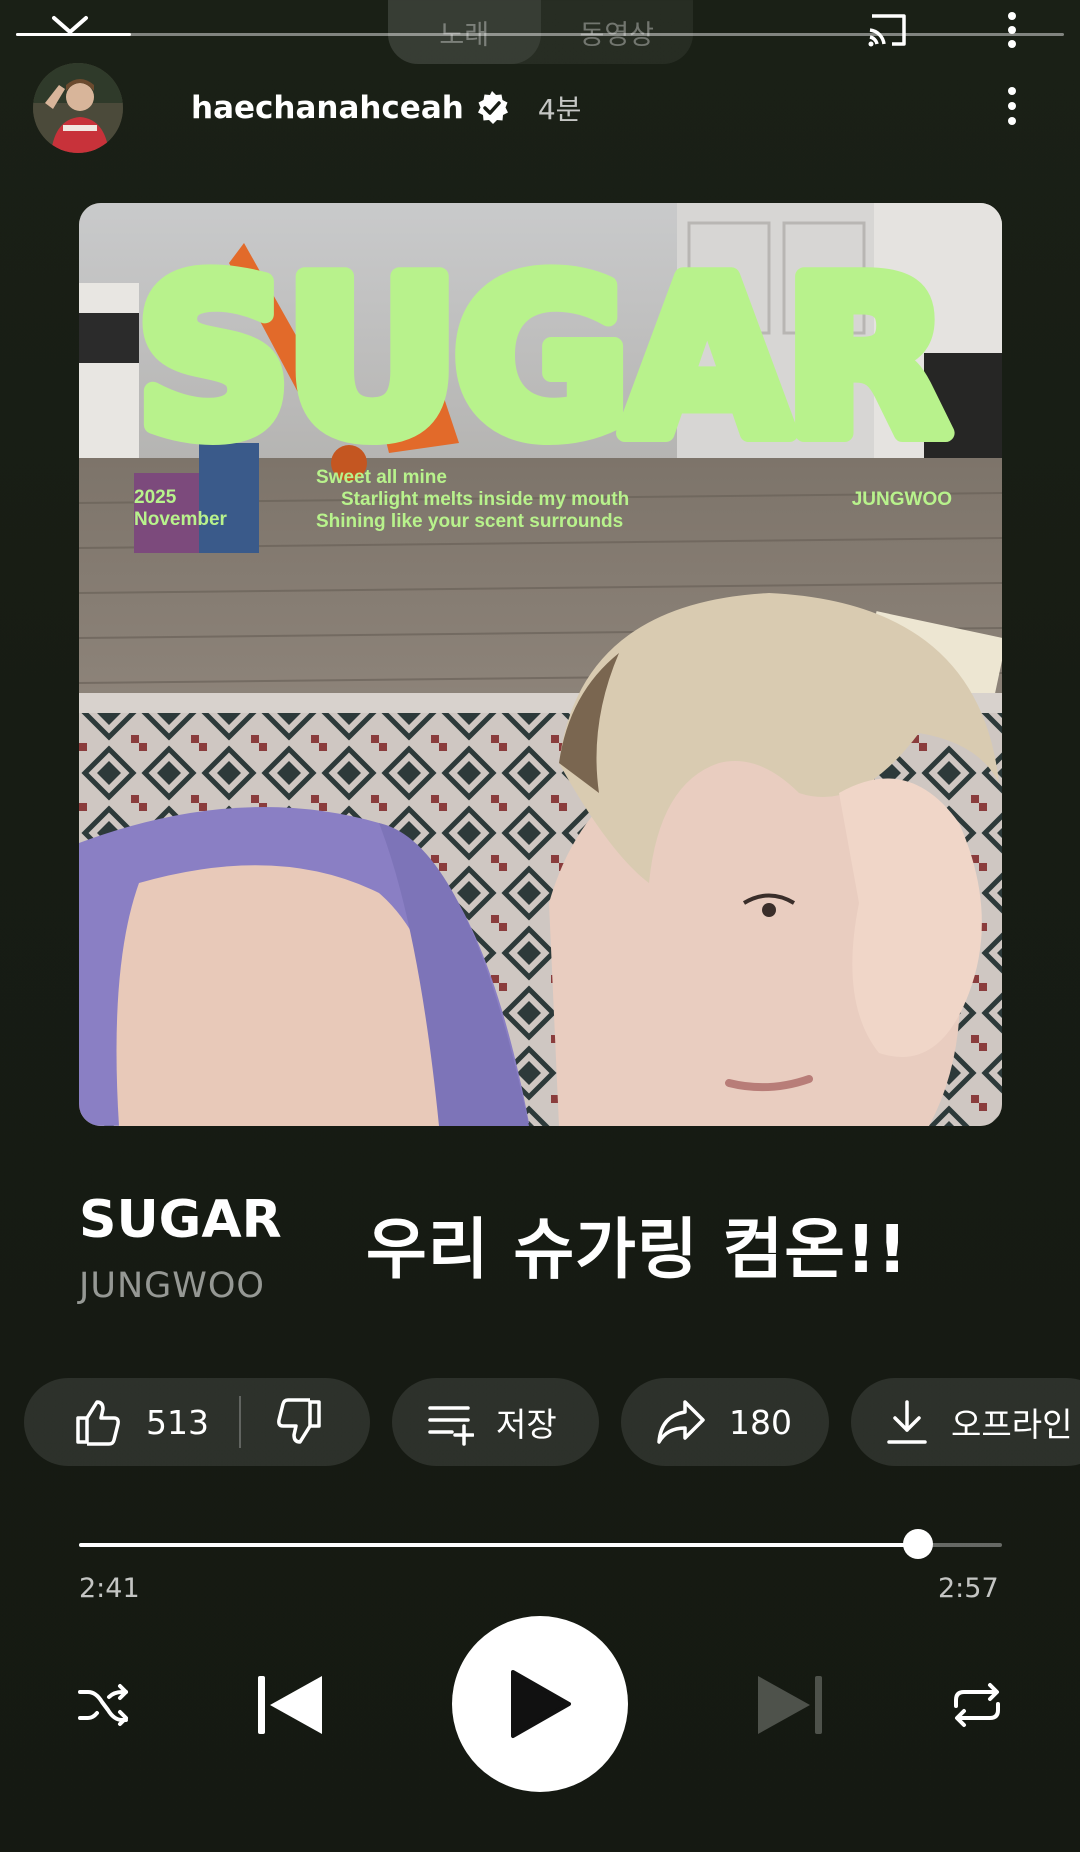 This screenshot has width=1080, height=1852. I want to click on story-caption-text: 우리 슈가링 컴온!!, so click(637, 1249).